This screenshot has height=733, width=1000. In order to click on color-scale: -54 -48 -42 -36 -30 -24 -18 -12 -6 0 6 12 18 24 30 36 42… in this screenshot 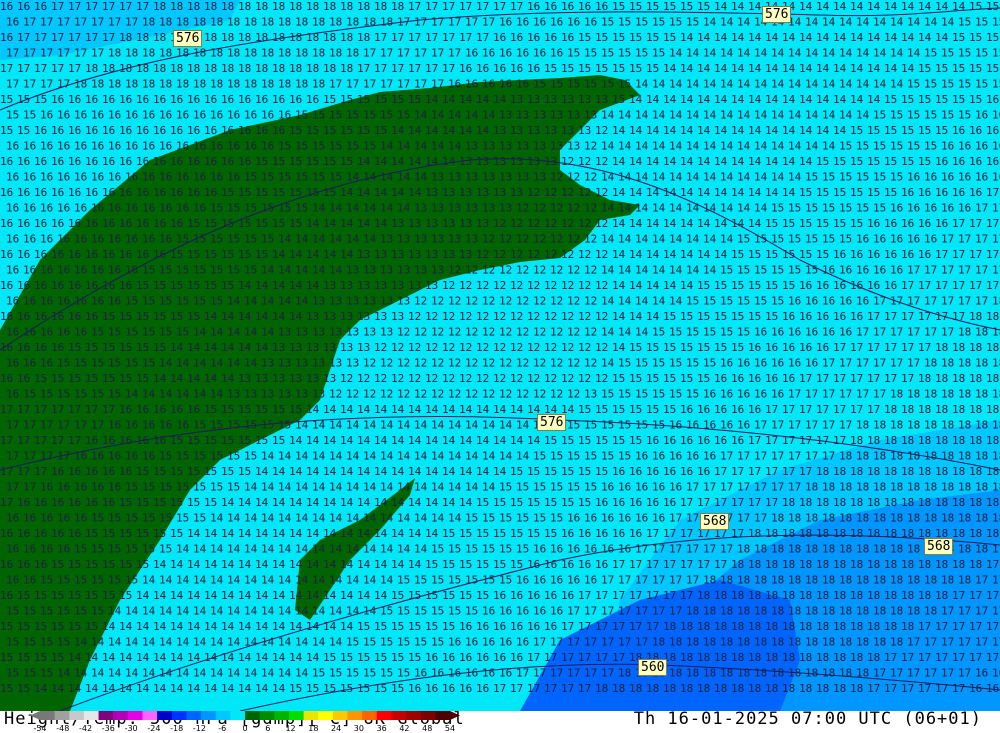, I will do `click(245, 722)`.